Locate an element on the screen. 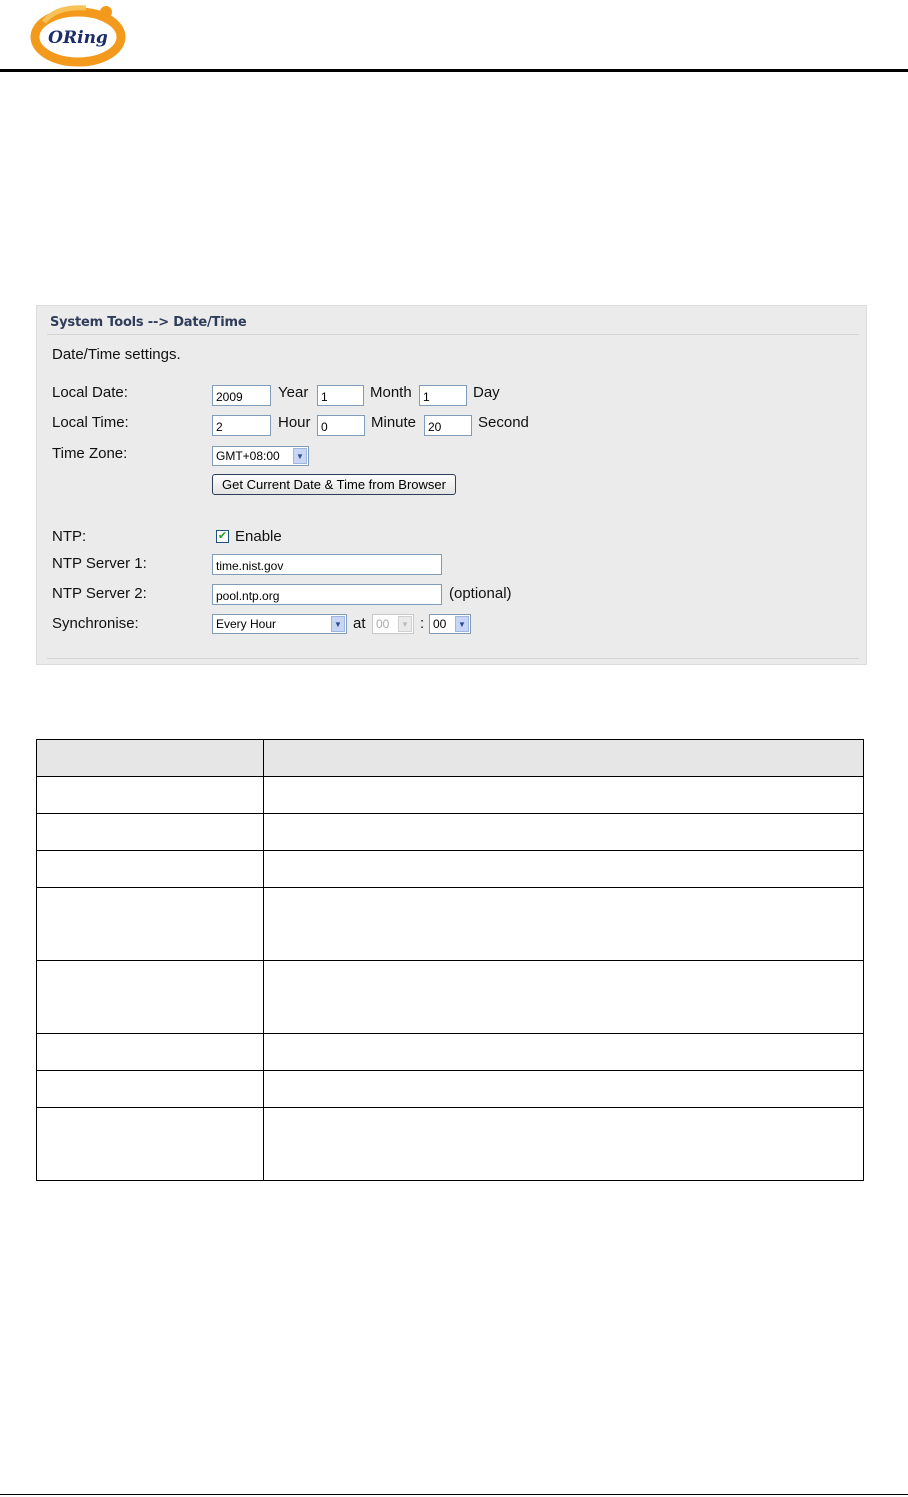 This screenshot has height=1497, width=908. day-input is located at coordinates (443, 395).